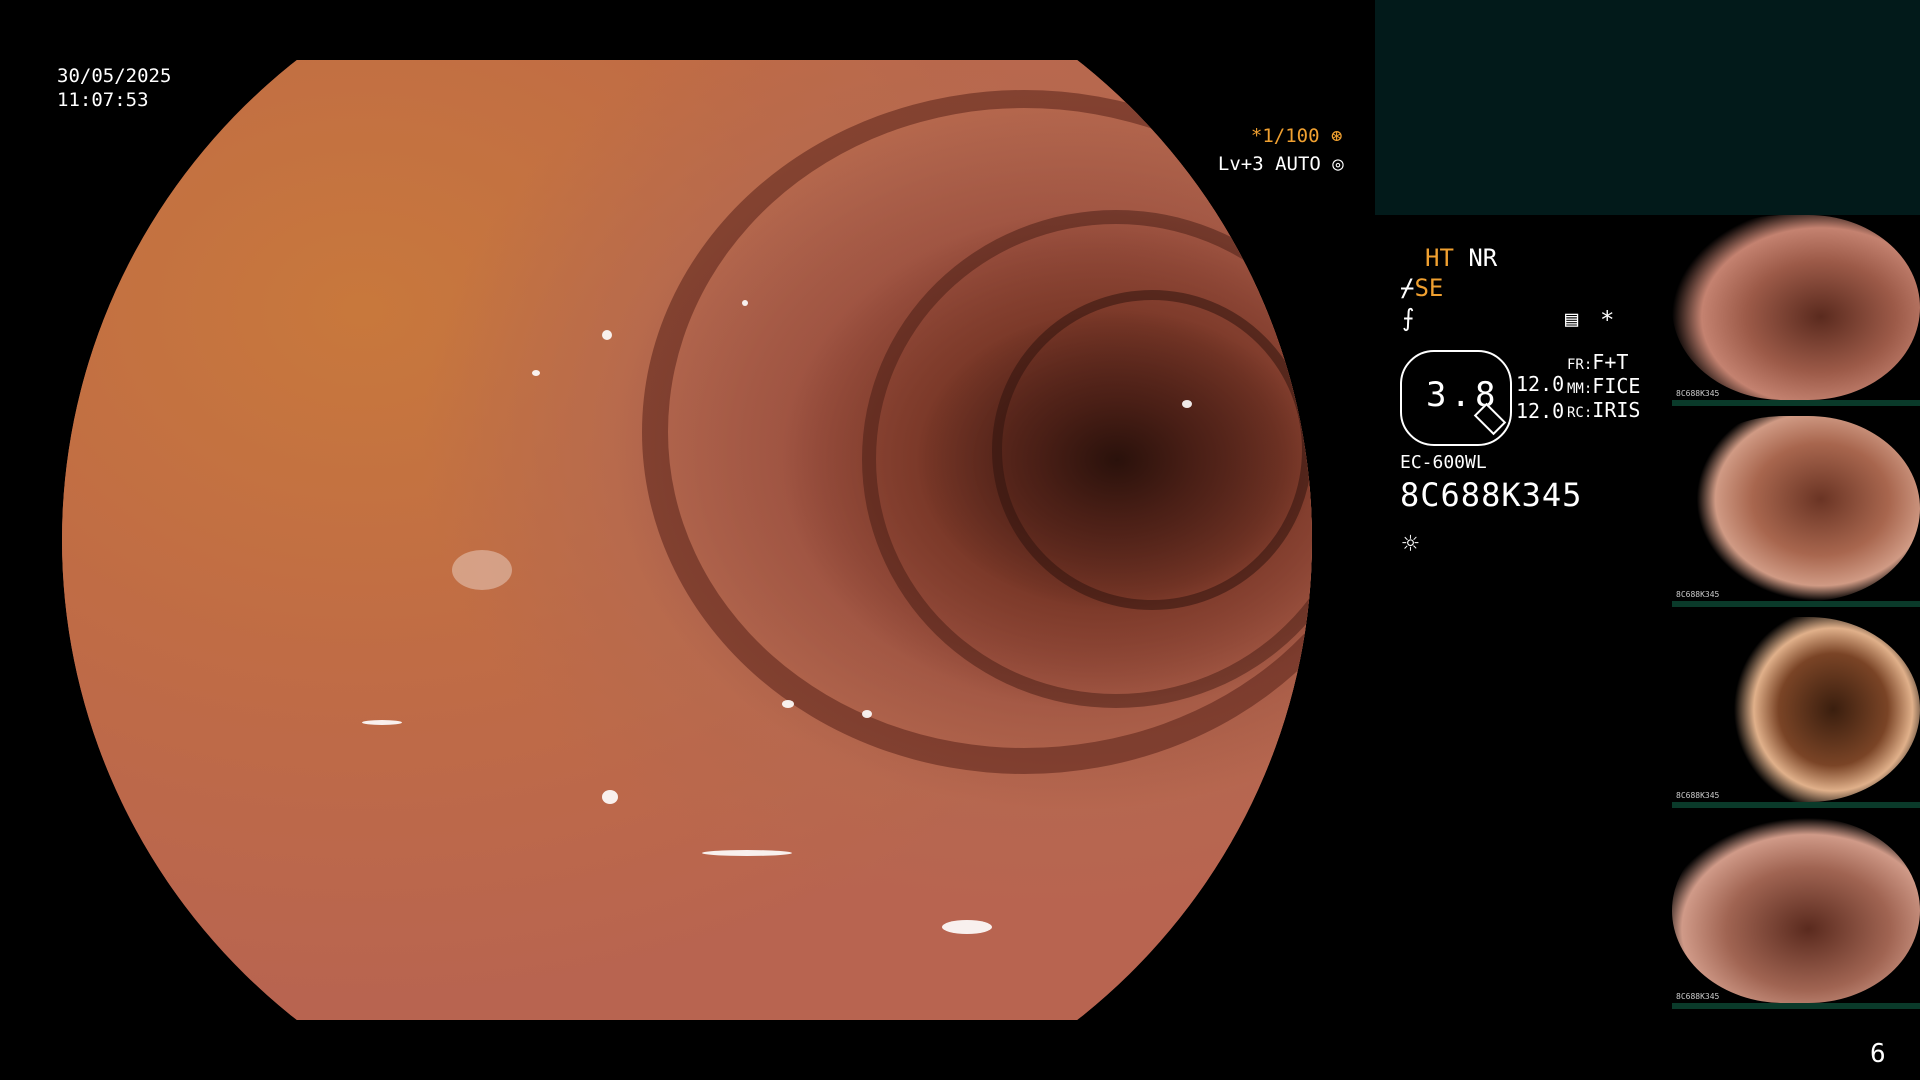 The height and width of the screenshot is (1080, 1920). I want to click on se-row: ⌿SE, so click(1421, 288).